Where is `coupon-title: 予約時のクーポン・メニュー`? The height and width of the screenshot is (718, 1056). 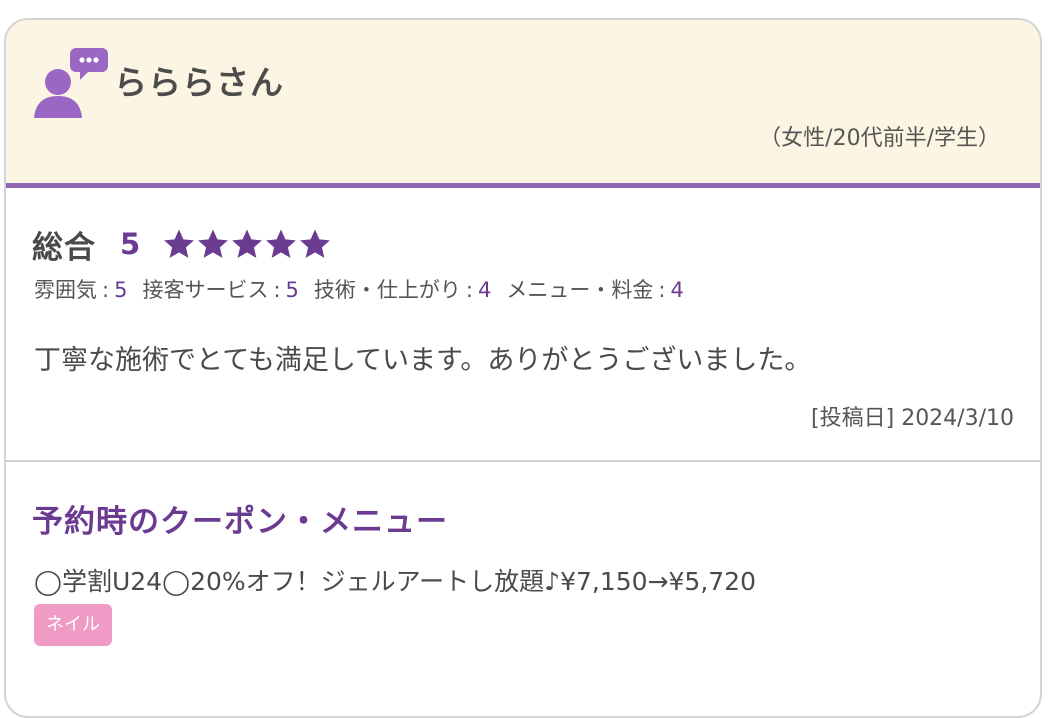 coupon-title: 予約時のクーポン・メニュー is located at coordinates (240, 522).